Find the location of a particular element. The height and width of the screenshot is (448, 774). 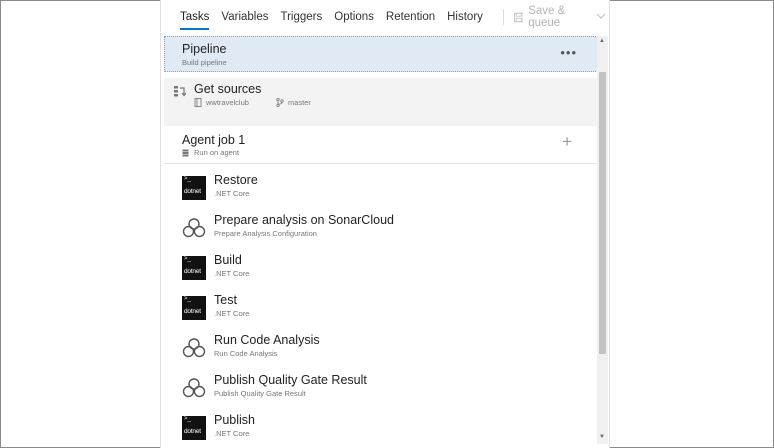

chevron-down-icon is located at coordinates (603, 17).